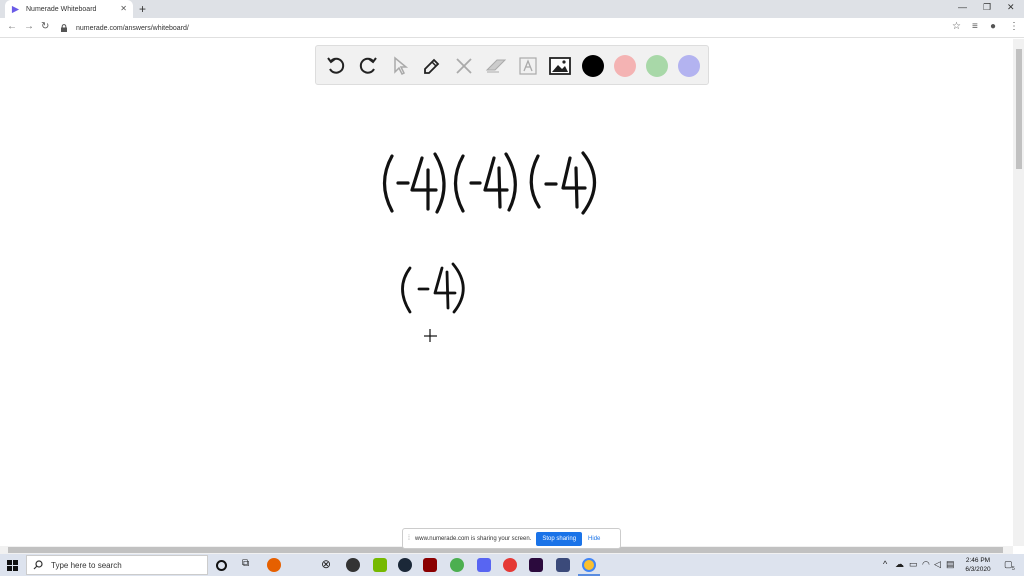 The width and height of the screenshot is (1024, 576). Describe the element at coordinates (430, 335) in the screenshot. I see `crosshair-cursor-icon` at that location.